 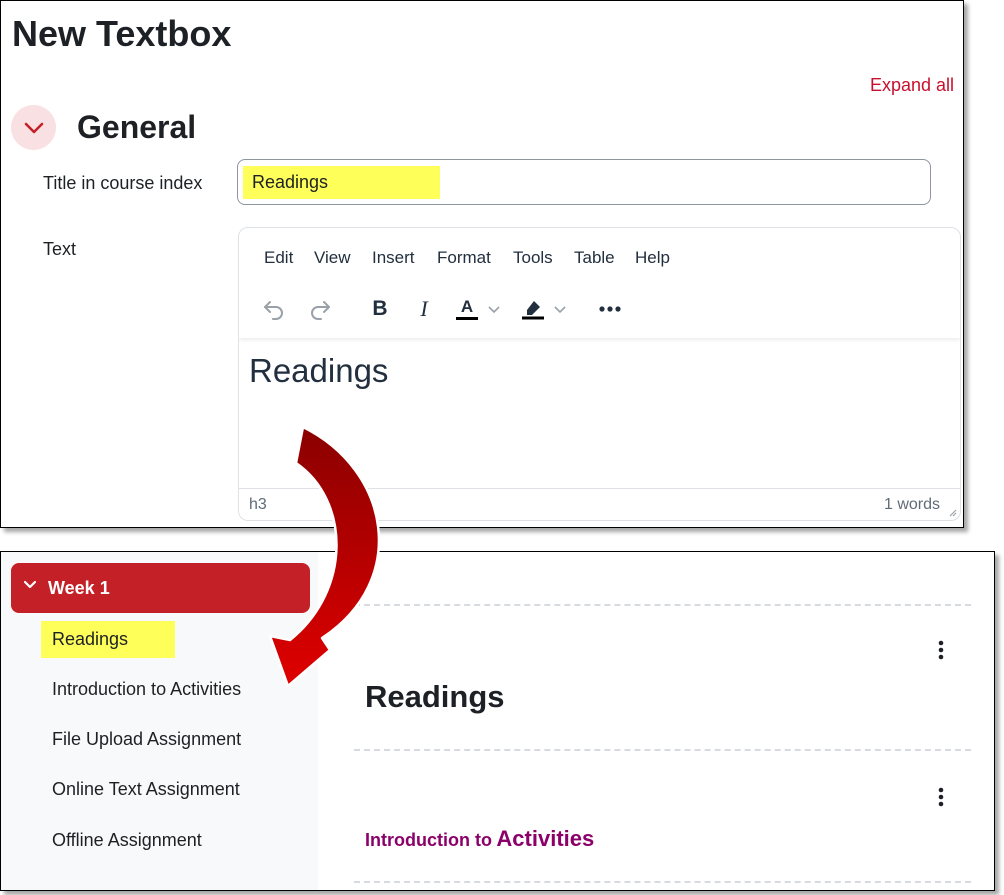 What do you see at coordinates (123, 183) in the screenshot?
I see `title-field-label: Title in course index` at bounding box center [123, 183].